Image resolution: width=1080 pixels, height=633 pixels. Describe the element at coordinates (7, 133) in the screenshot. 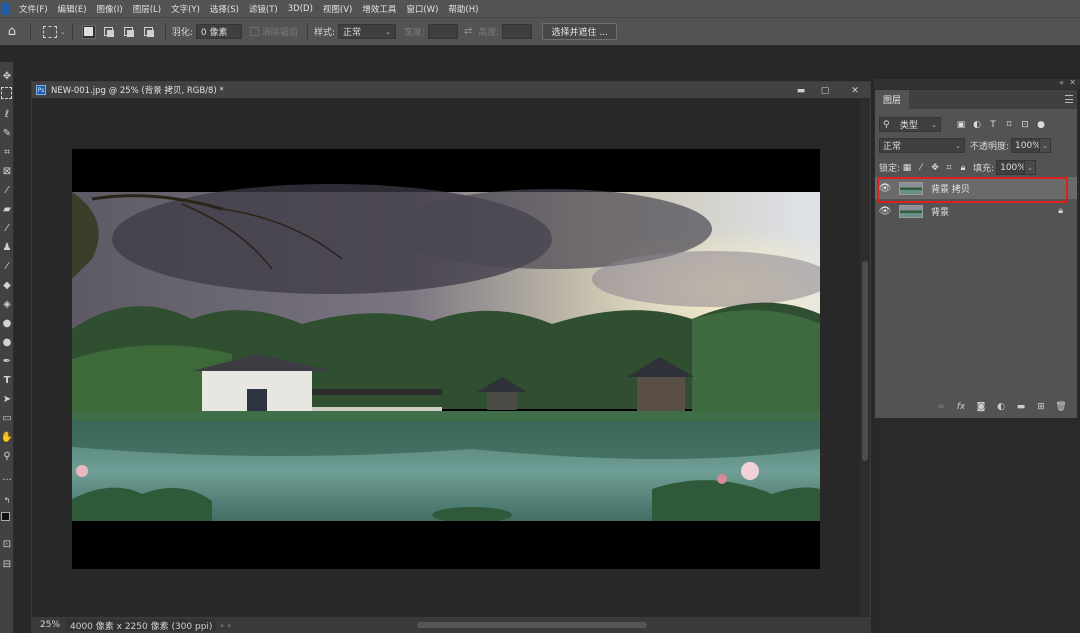

I see `quick-select-tool-icon: ✎` at that location.